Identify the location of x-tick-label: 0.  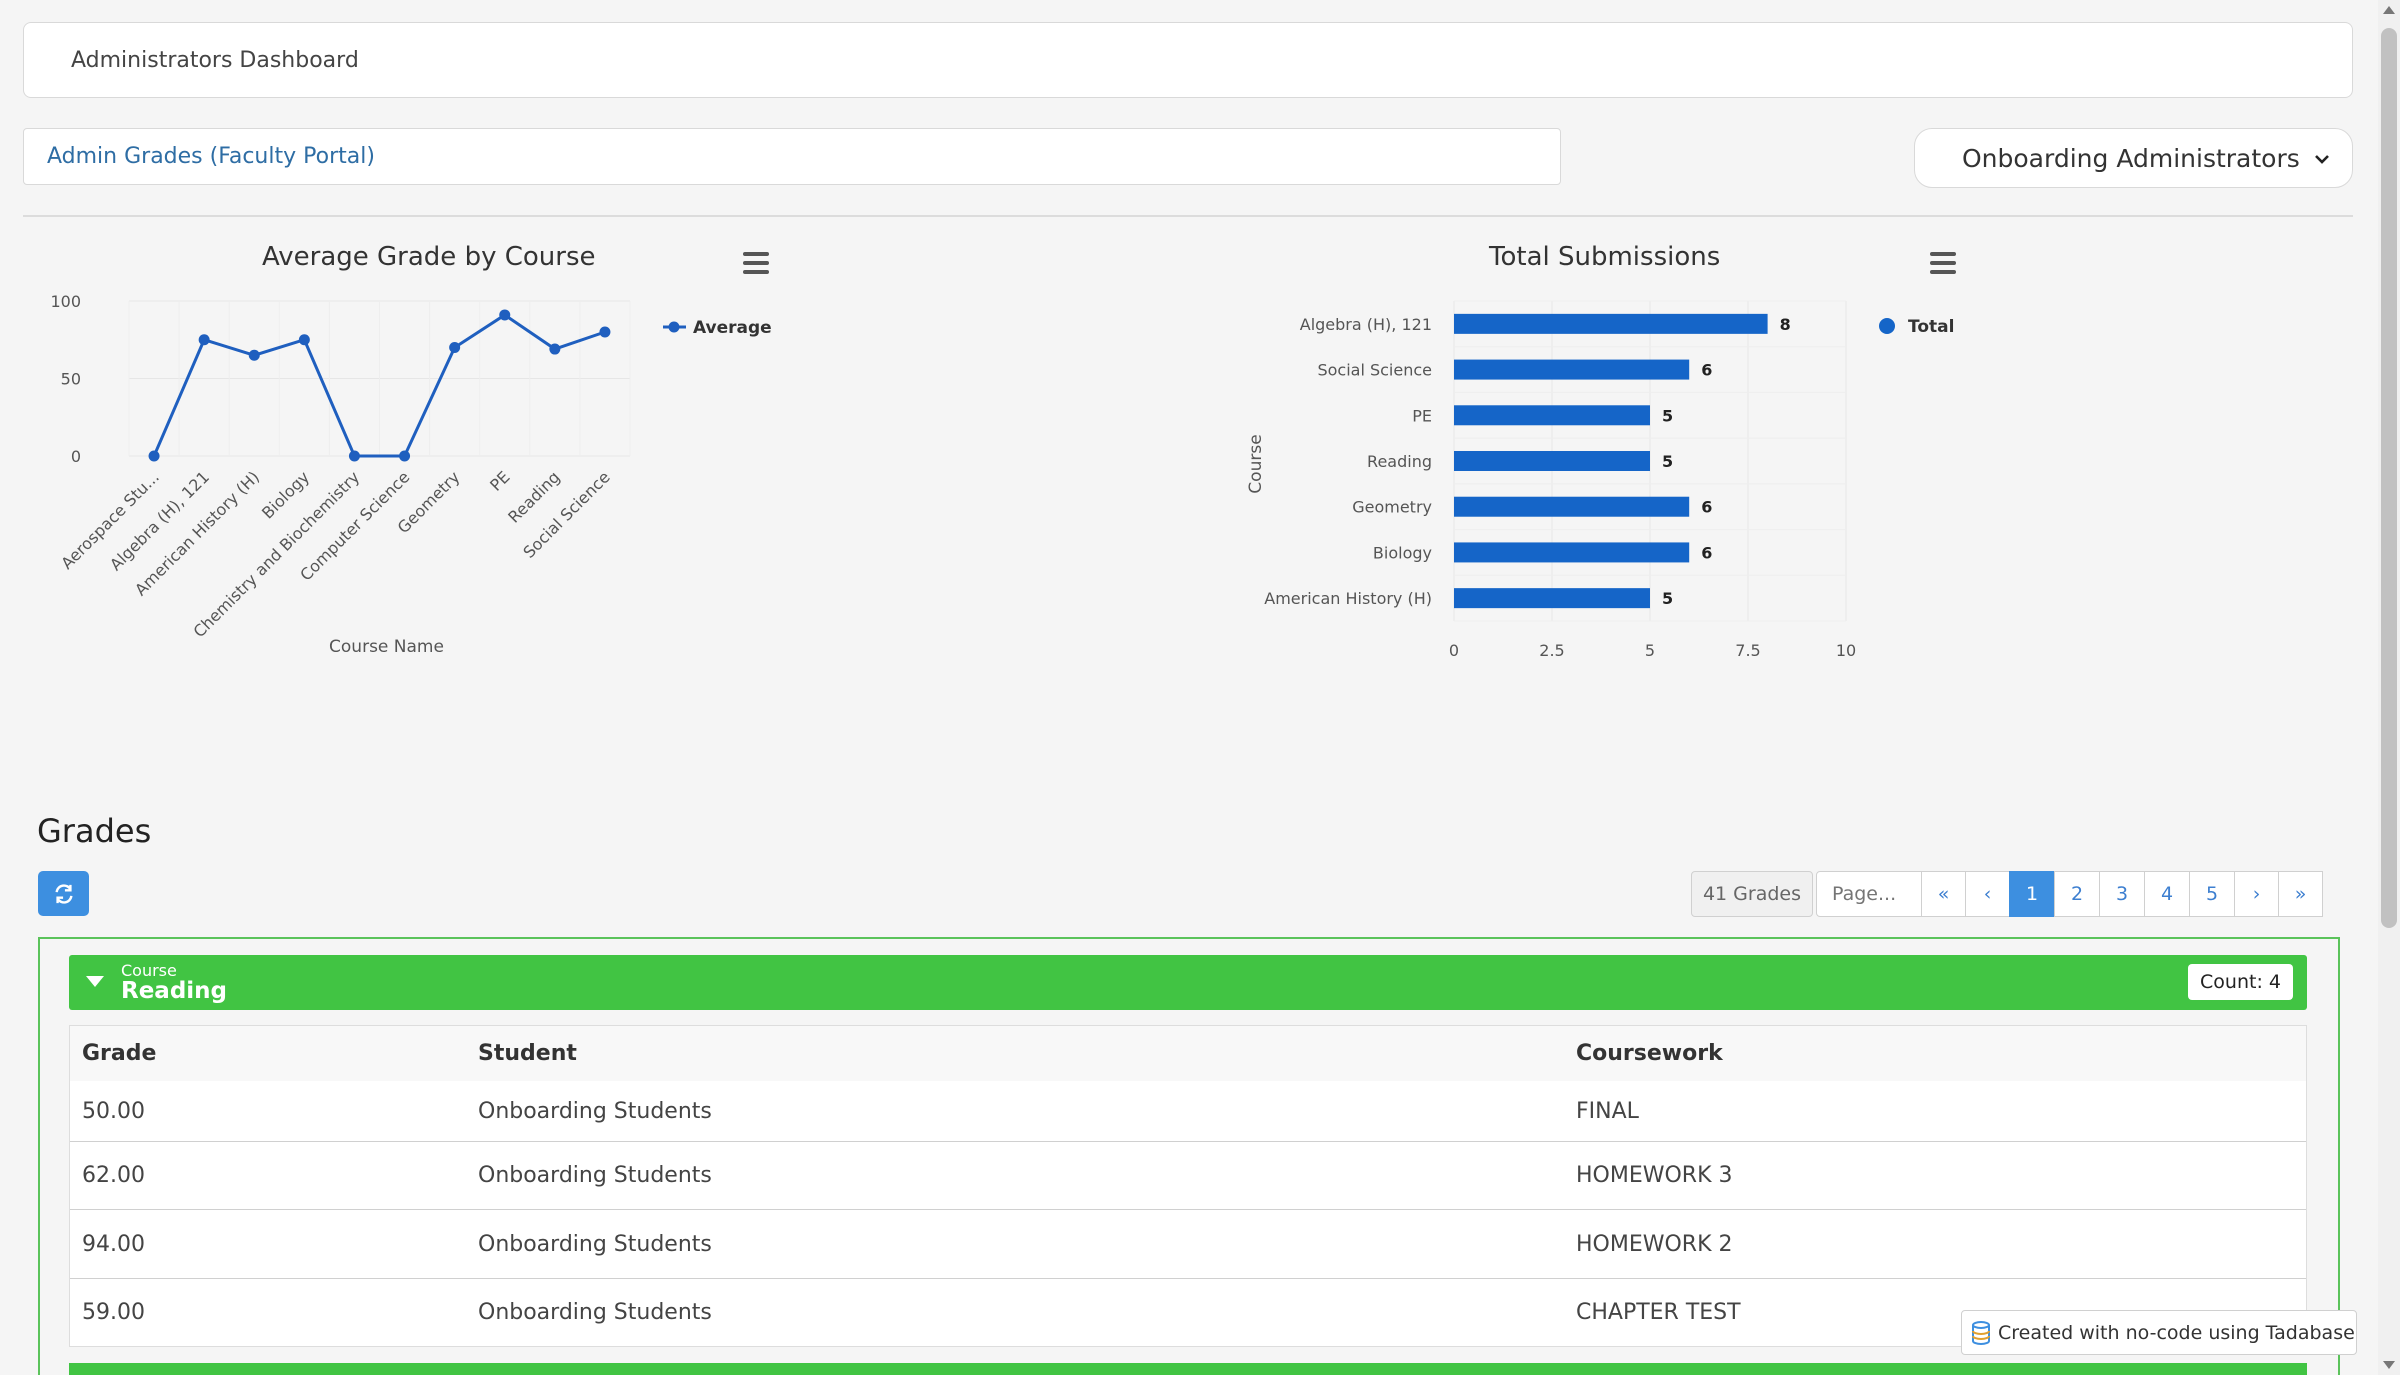
(1454, 650).